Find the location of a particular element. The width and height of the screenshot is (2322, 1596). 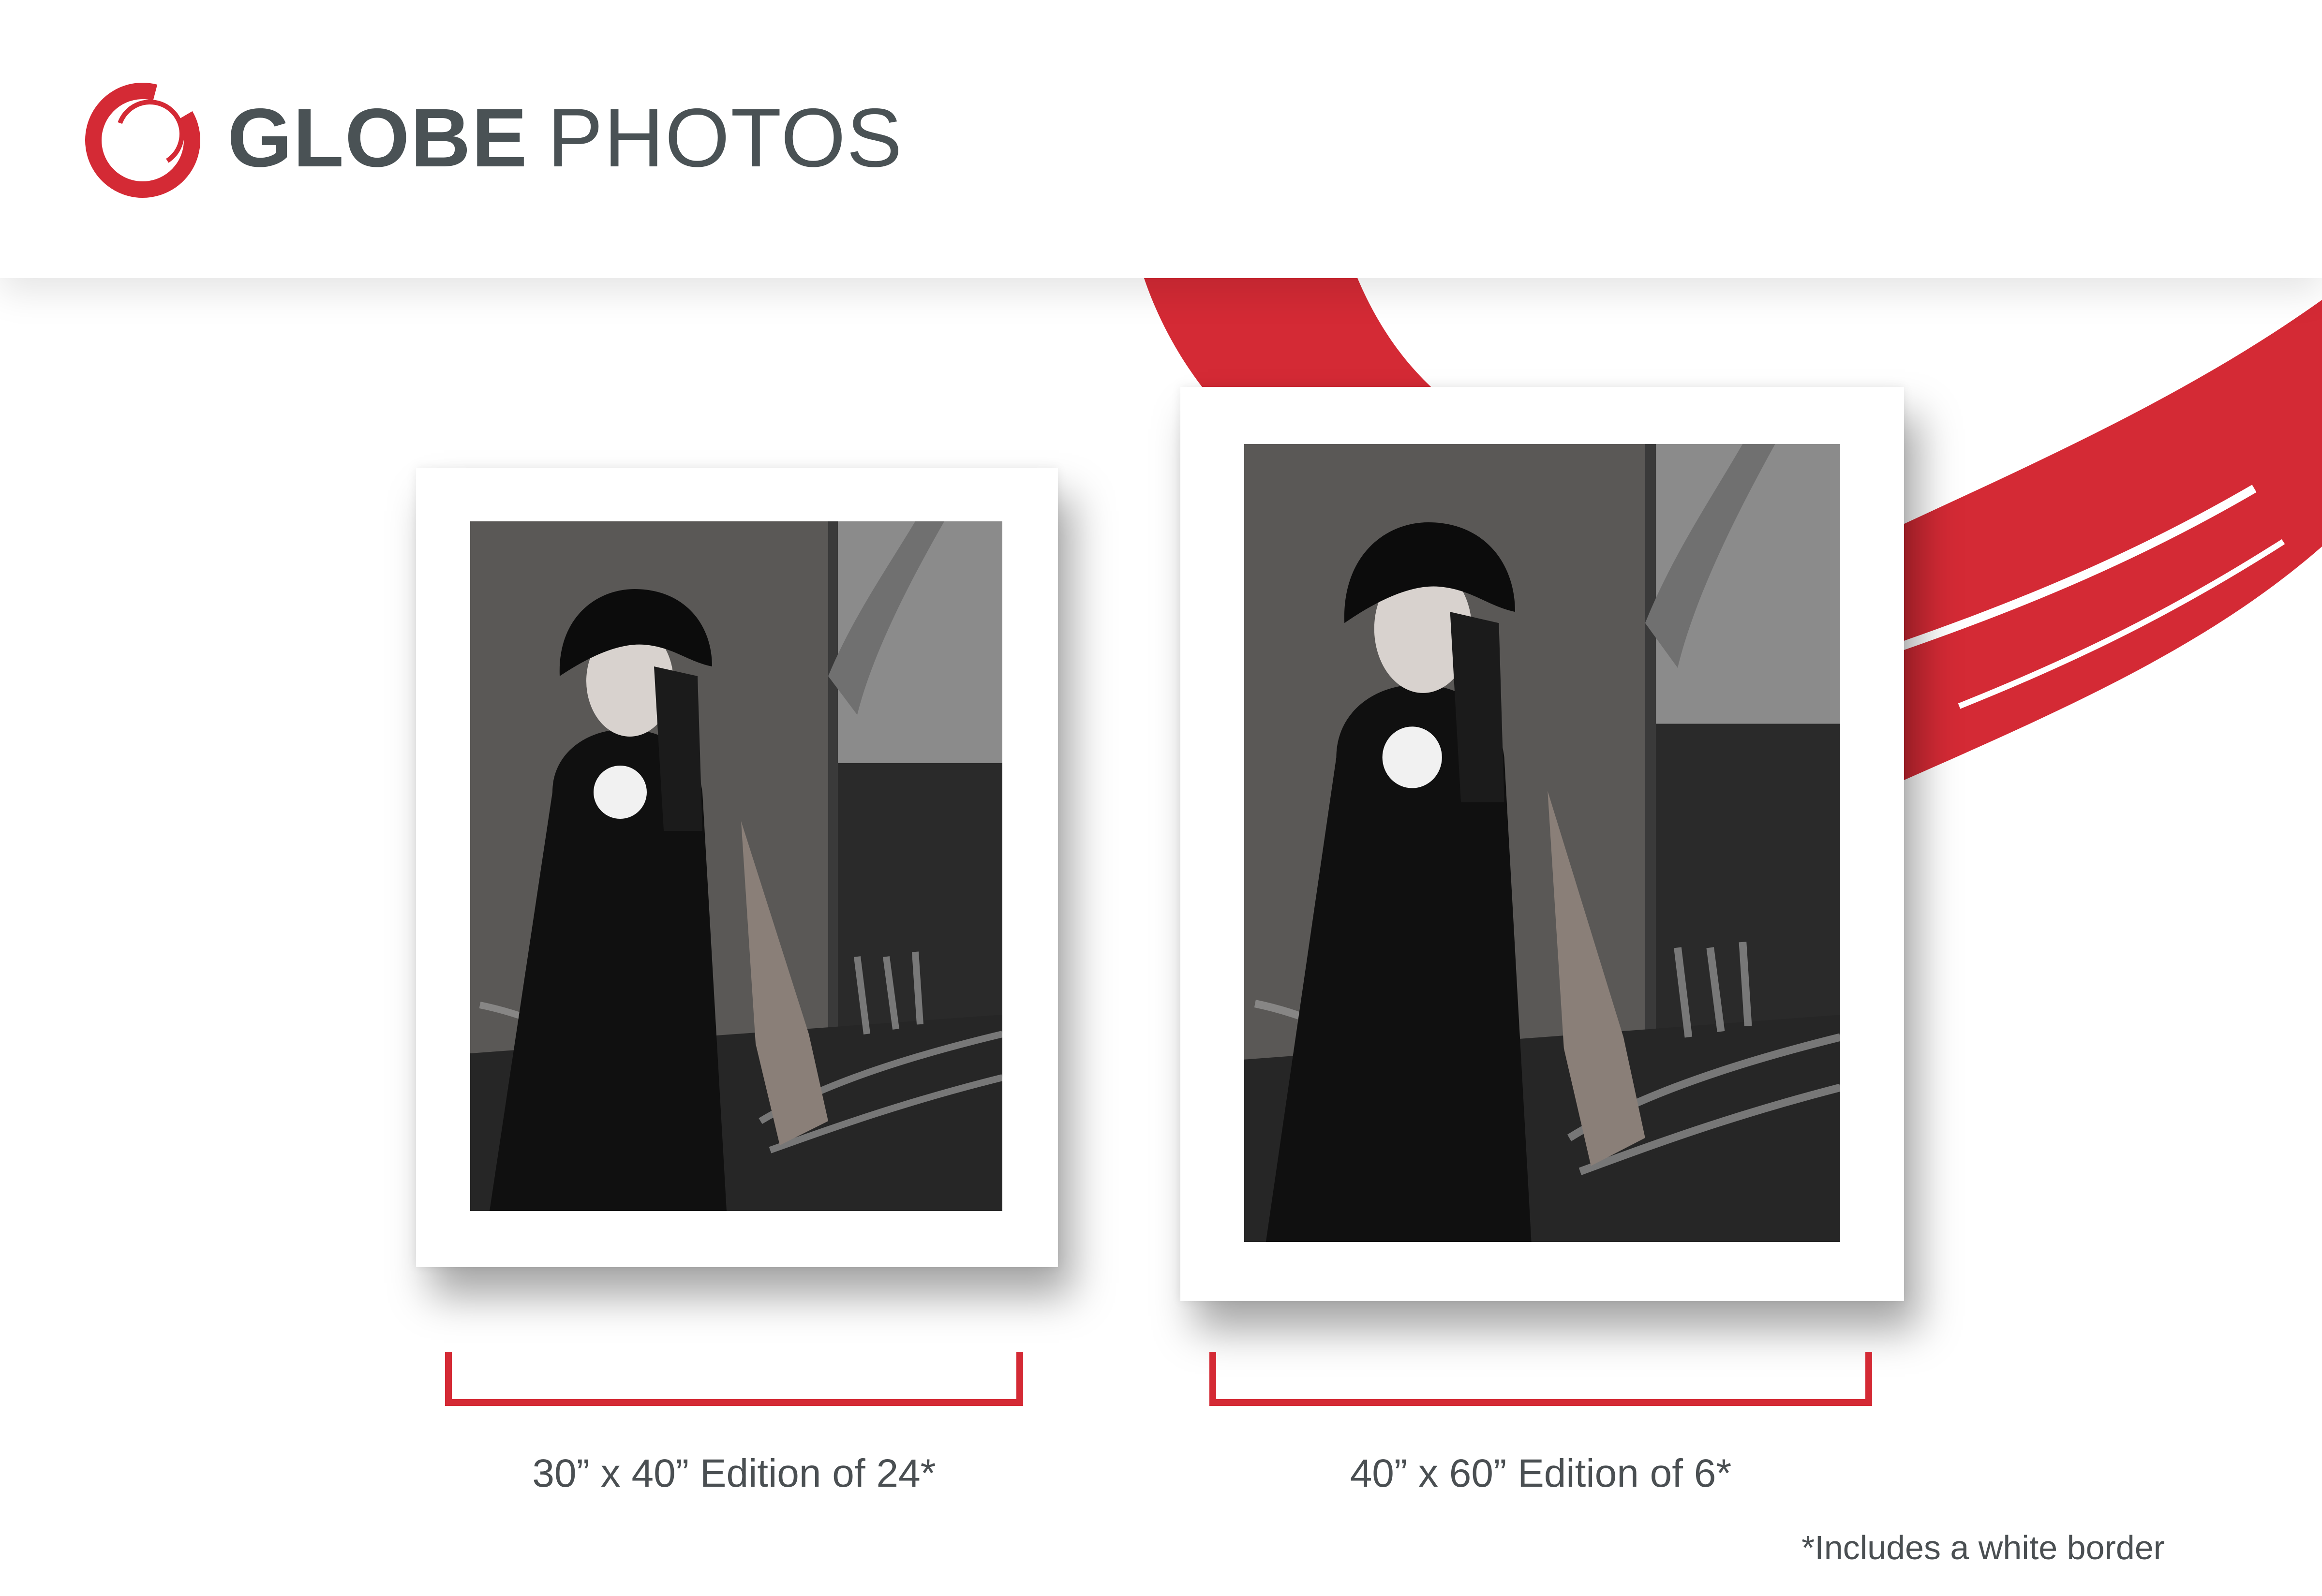

brand-name-light: PHOTOS is located at coordinates (725, 137).